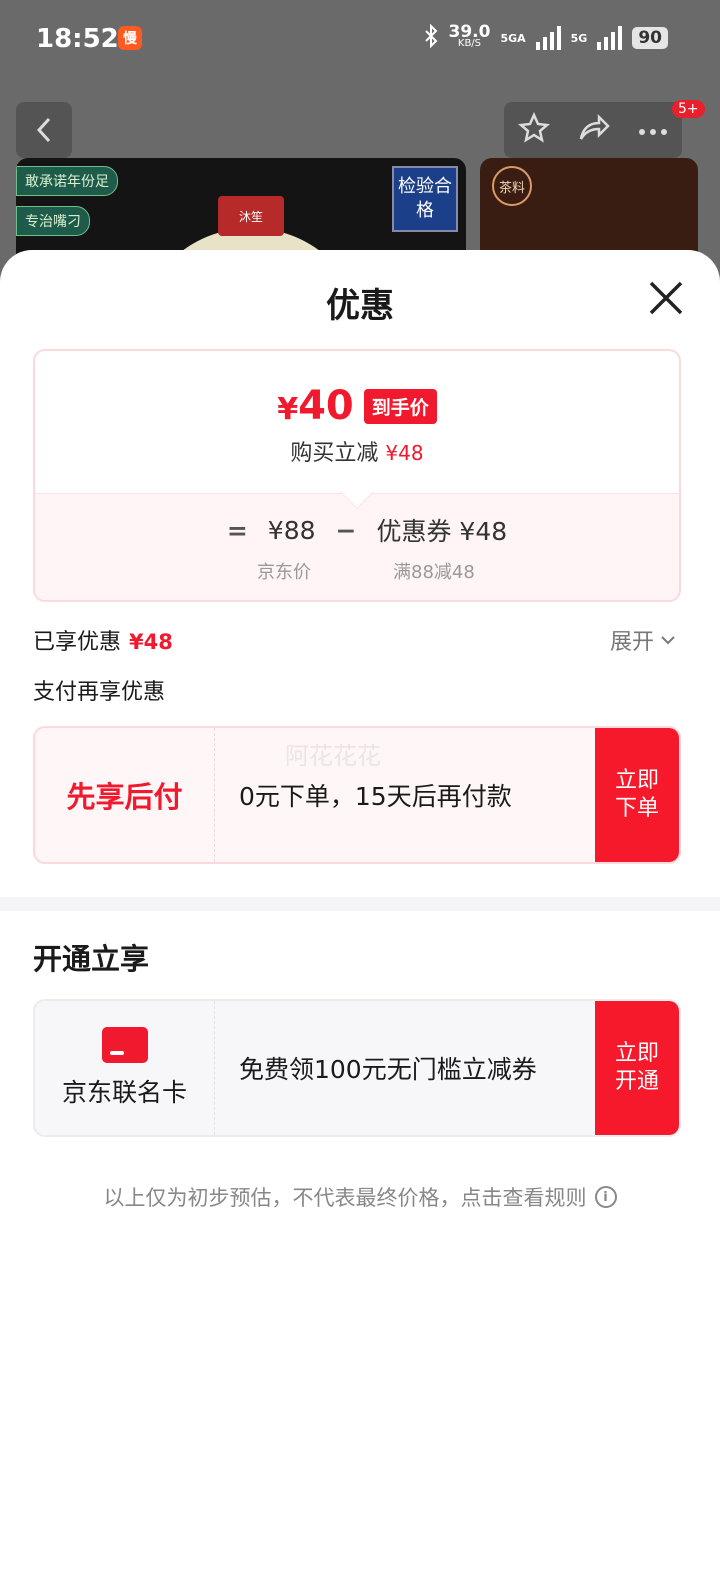 The height and width of the screenshot is (1584, 720). Describe the element at coordinates (360, 306) in the screenshot. I see `sheet-title: 优惠` at that location.